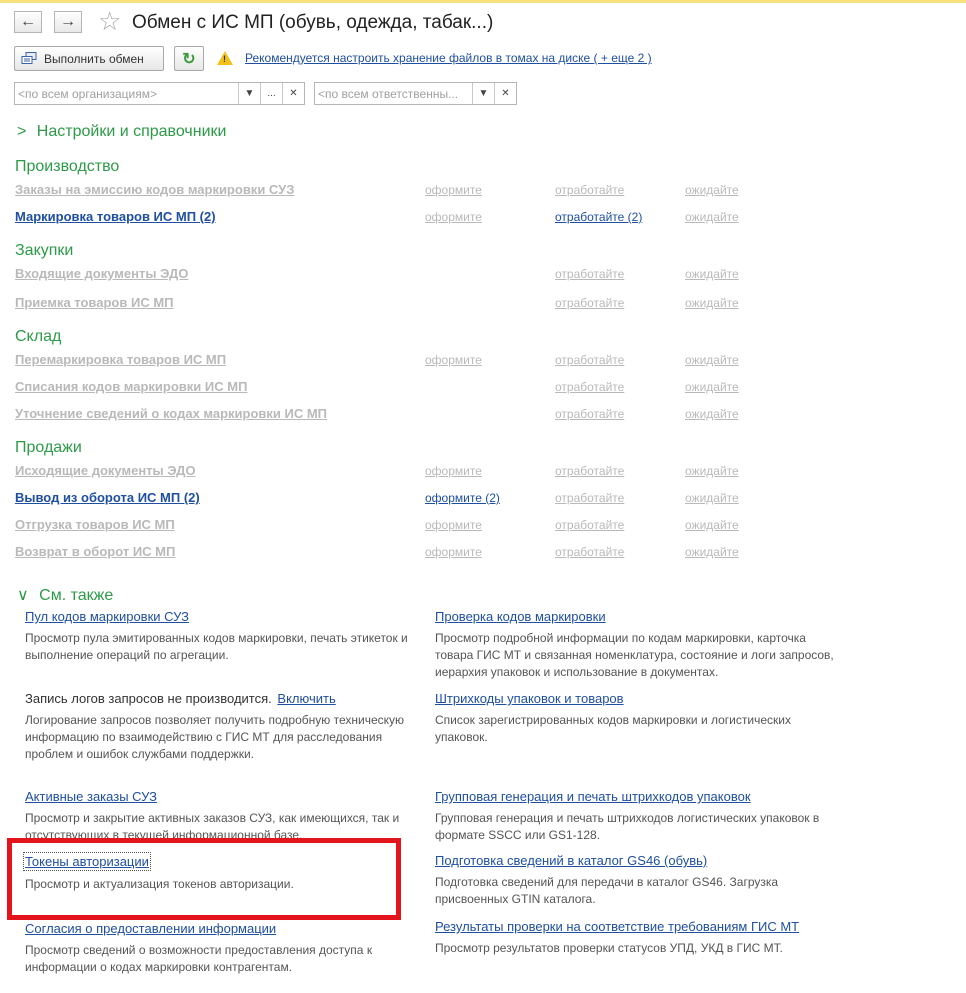  Describe the element at coordinates (94, 302) in the screenshot. I see `item-goods-acceptance: Приемка товаров ИС МП` at that location.